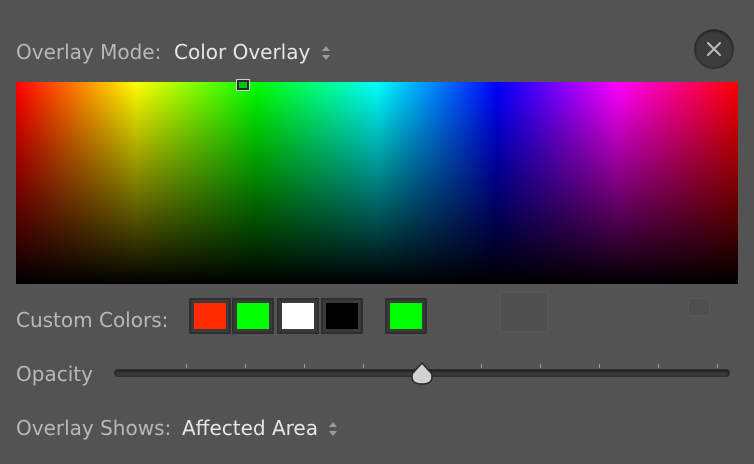 This screenshot has width=754, height=464. I want to click on custom-colors-label: Custom Colors:, so click(92, 320).